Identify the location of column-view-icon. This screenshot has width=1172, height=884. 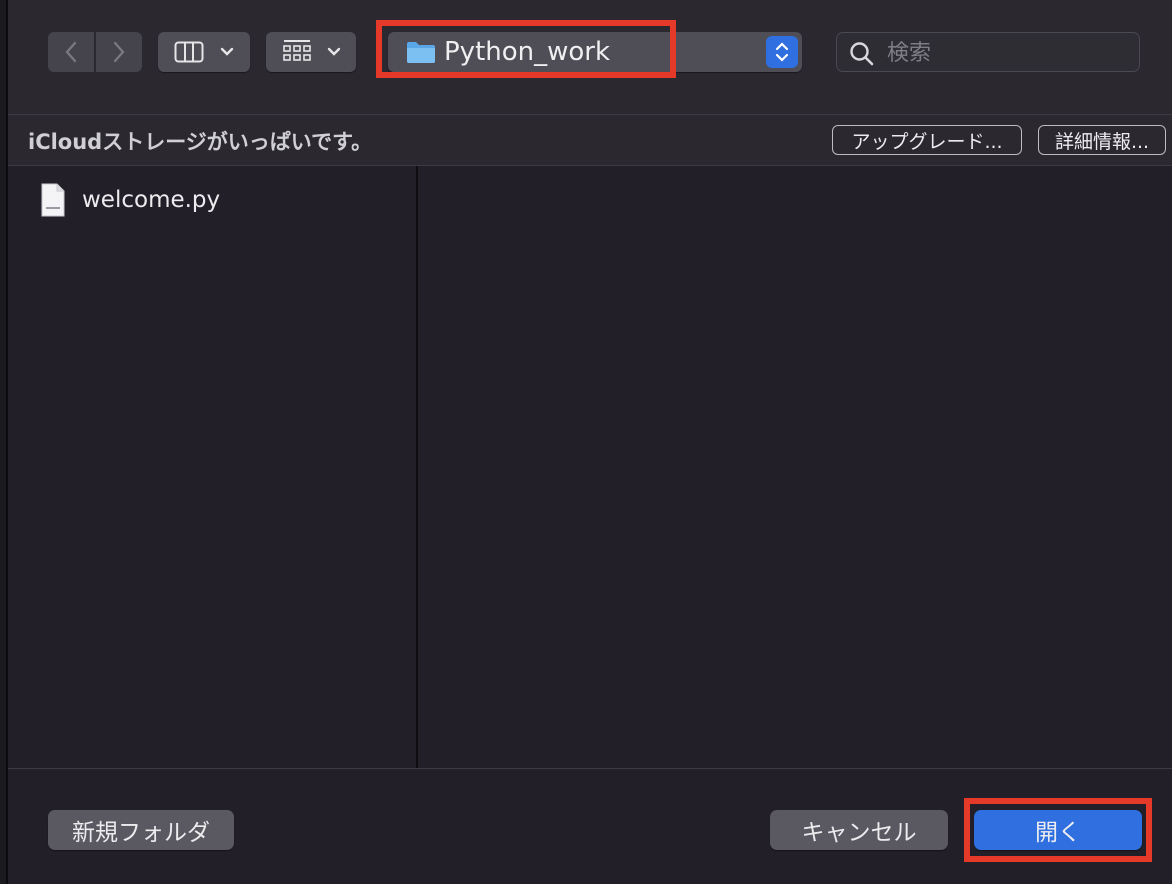
(189, 52).